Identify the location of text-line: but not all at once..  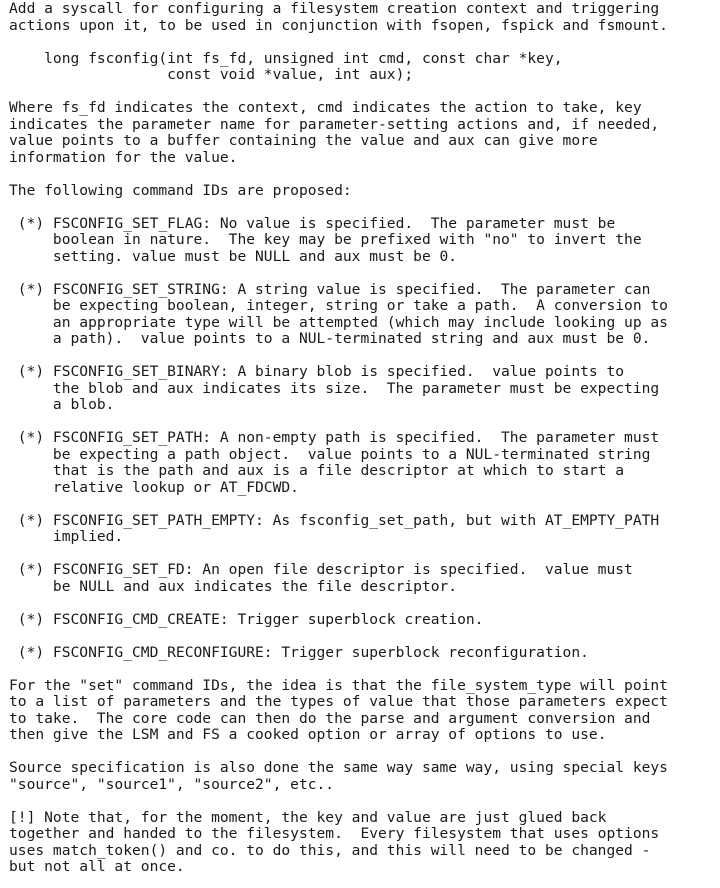
(97, 866).